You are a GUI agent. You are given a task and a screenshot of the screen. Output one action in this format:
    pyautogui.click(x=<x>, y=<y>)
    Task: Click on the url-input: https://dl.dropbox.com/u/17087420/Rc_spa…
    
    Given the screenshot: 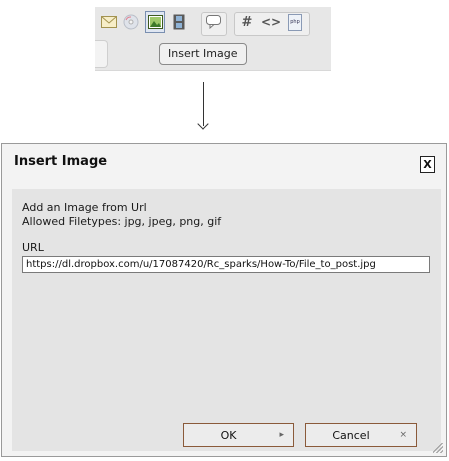 What is the action you would take?
    pyautogui.click(x=226, y=264)
    